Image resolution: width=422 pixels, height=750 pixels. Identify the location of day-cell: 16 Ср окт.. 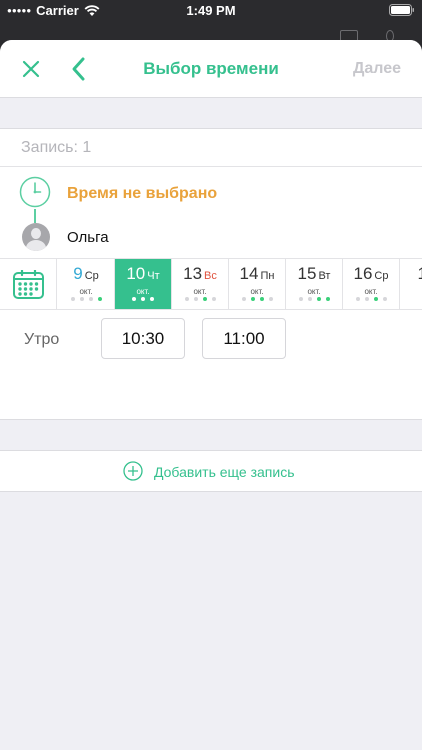
(371, 284).